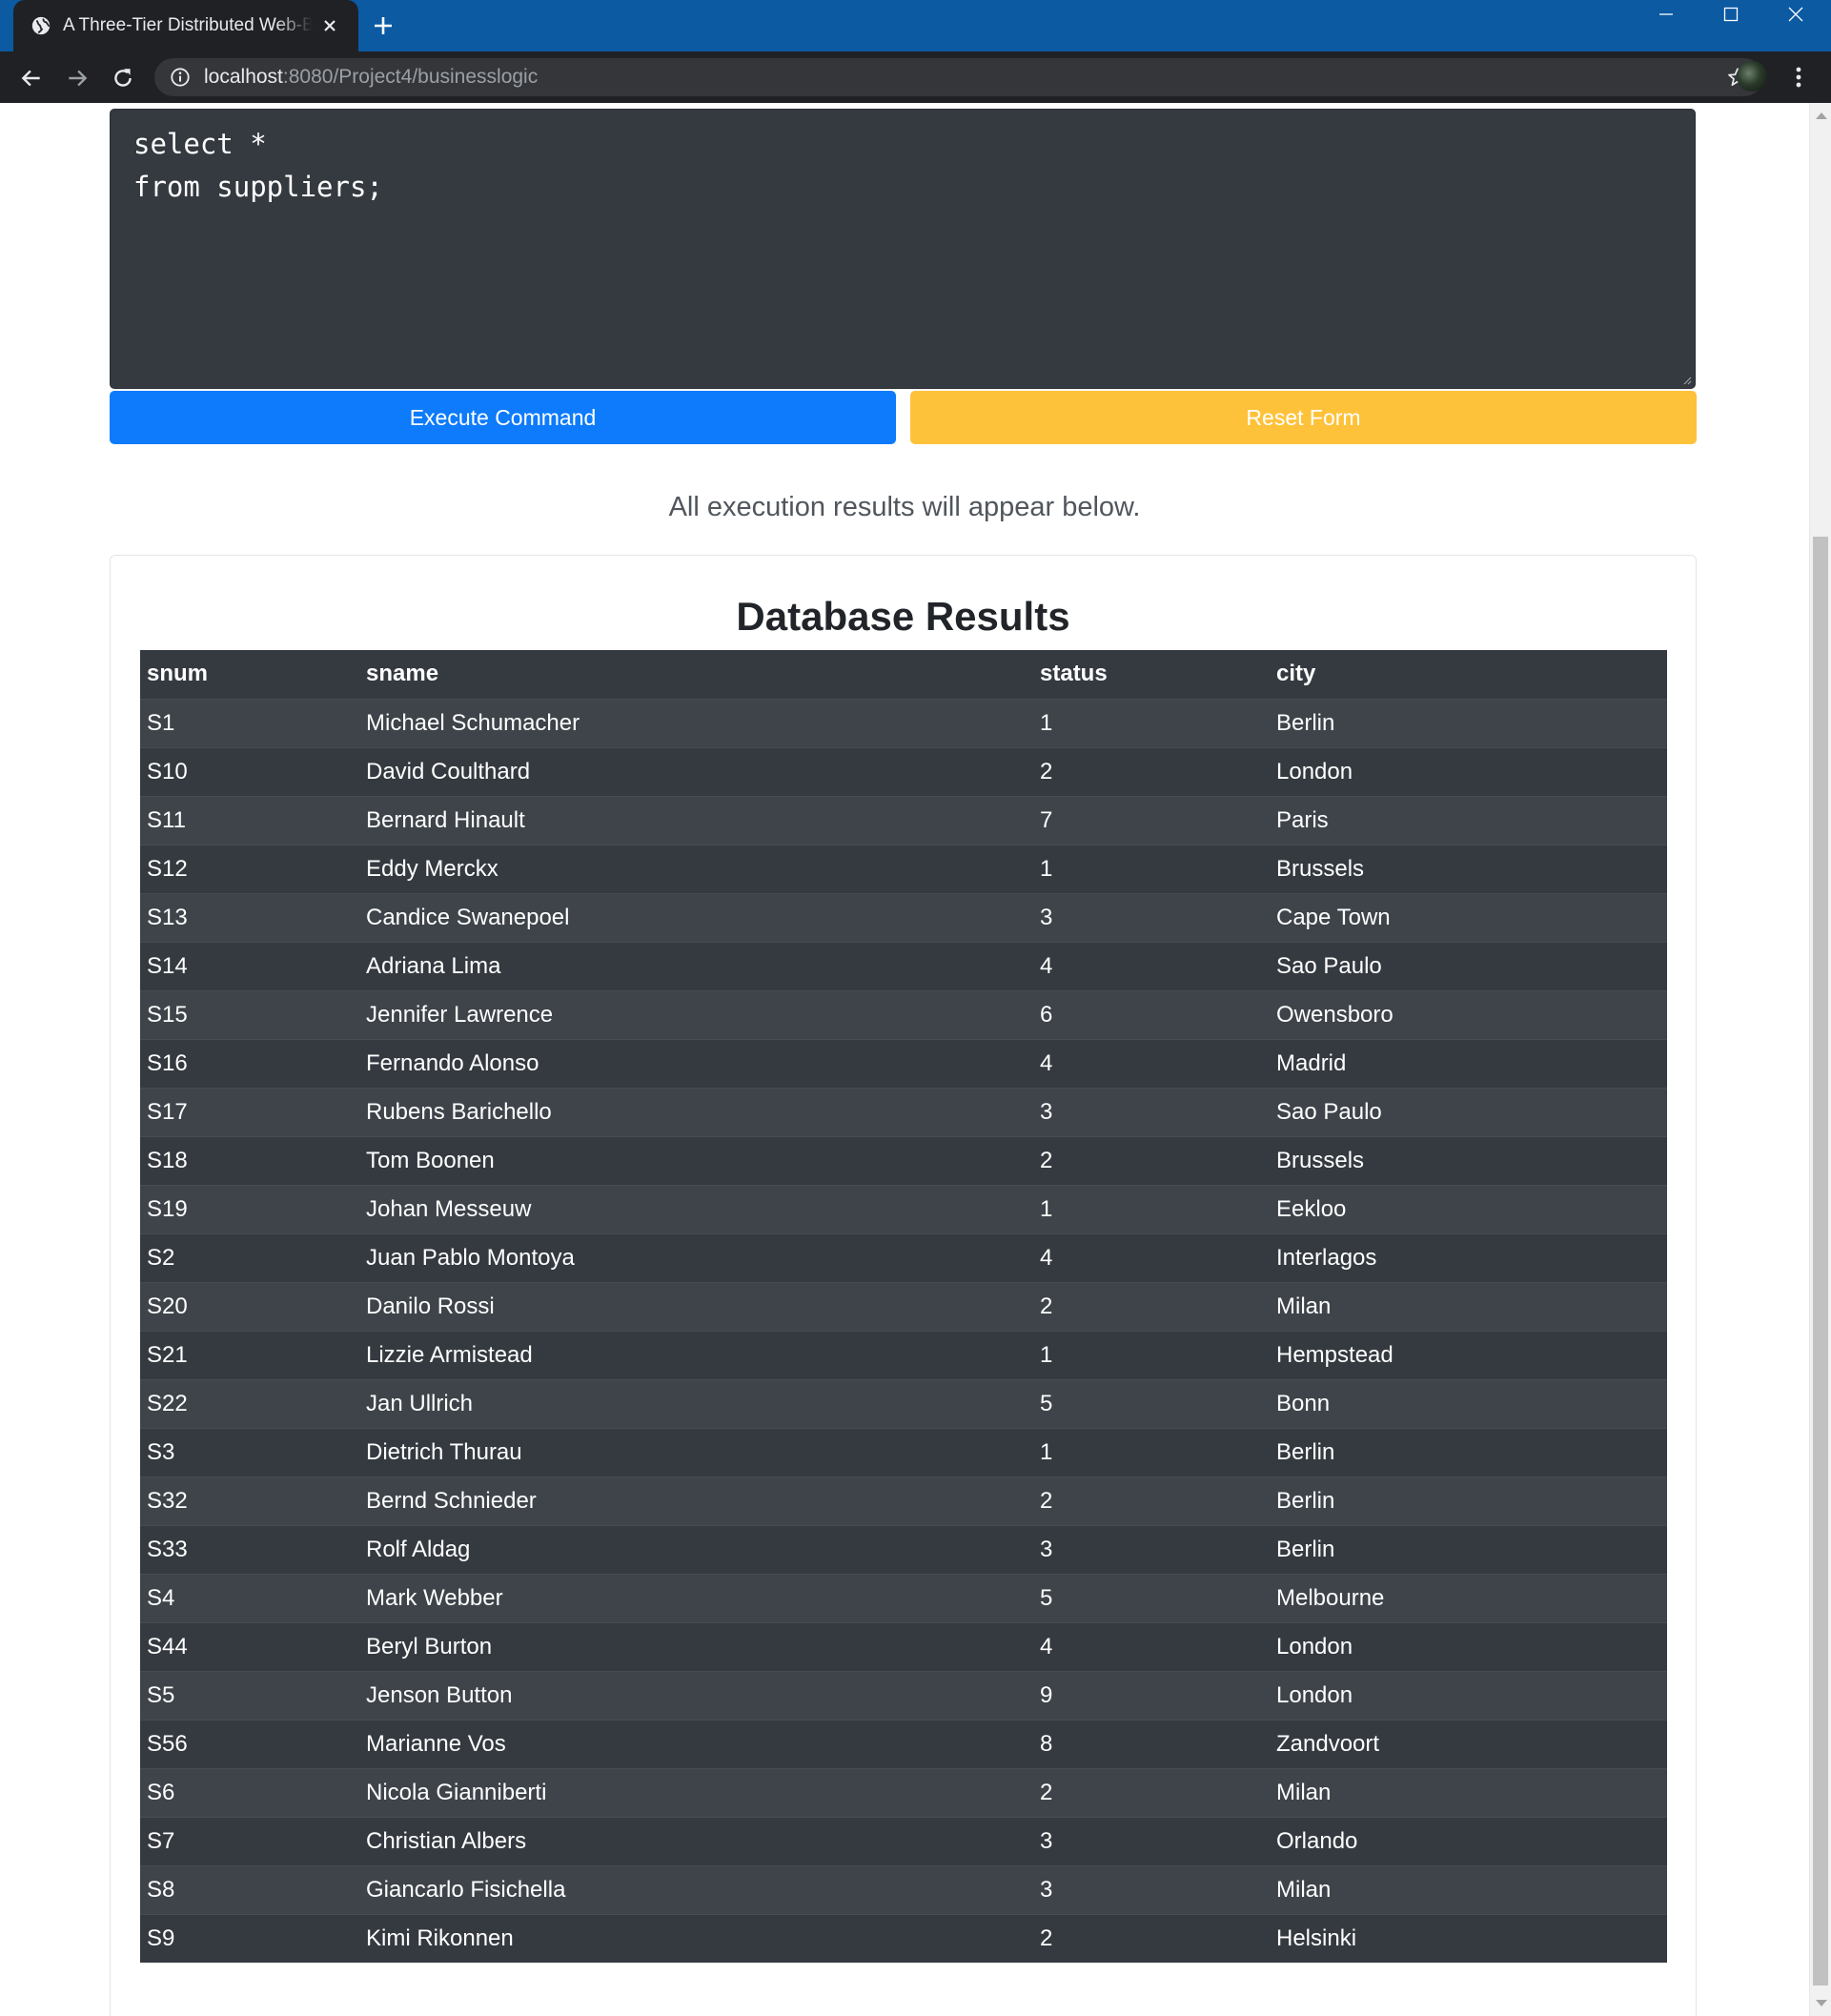  What do you see at coordinates (249, 1306) in the screenshot?
I see `table-cell-snum: S20` at bounding box center [249, 1306].